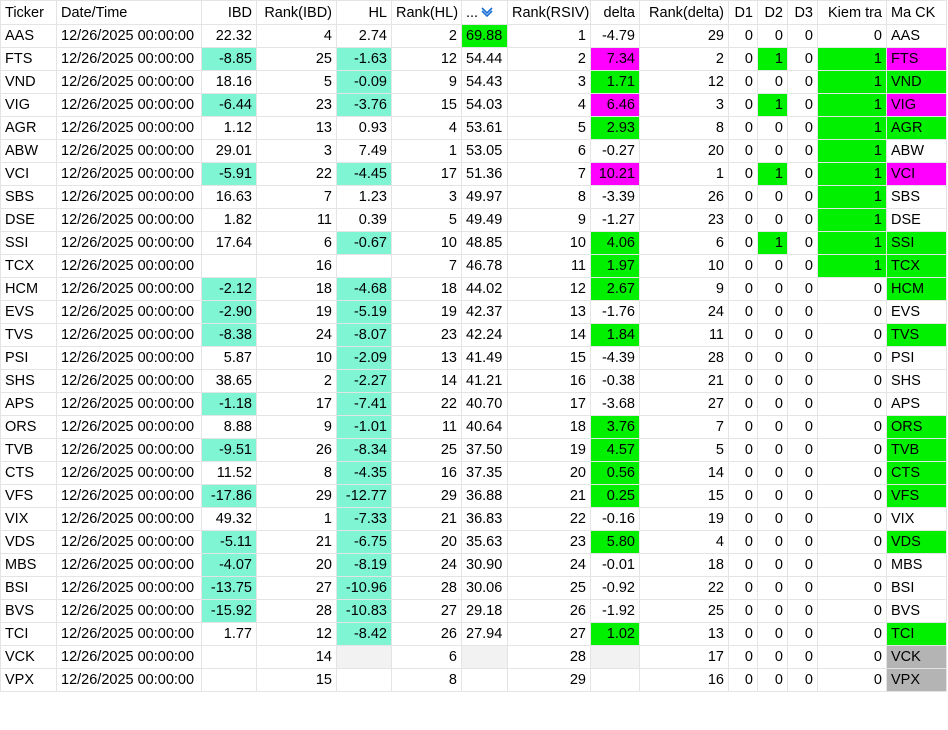 The height and width of the screenshot is (730, 948). Describe the element at coordinates (364, 473) in the screenshot. I see `cell-hl: -4.35` at that location.